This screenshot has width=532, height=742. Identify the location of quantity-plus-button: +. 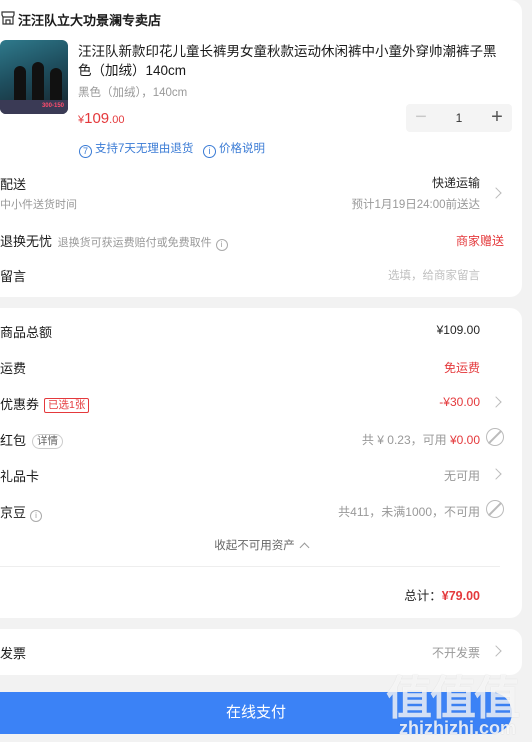
(497, 118).